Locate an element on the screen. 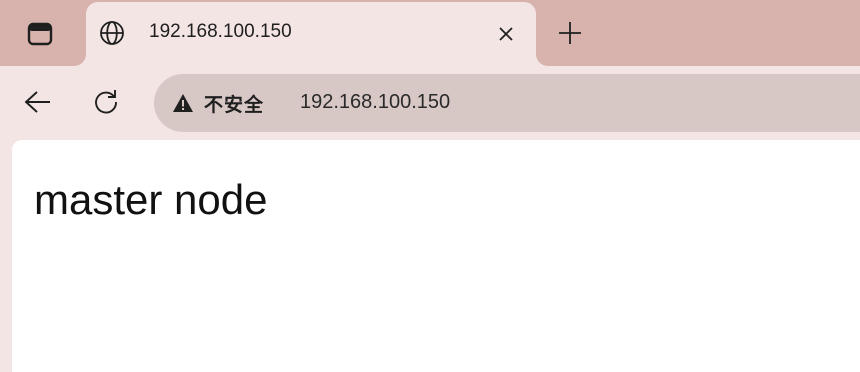 The image size is (860, 372). close-icon is located at coordinates (506, 34).